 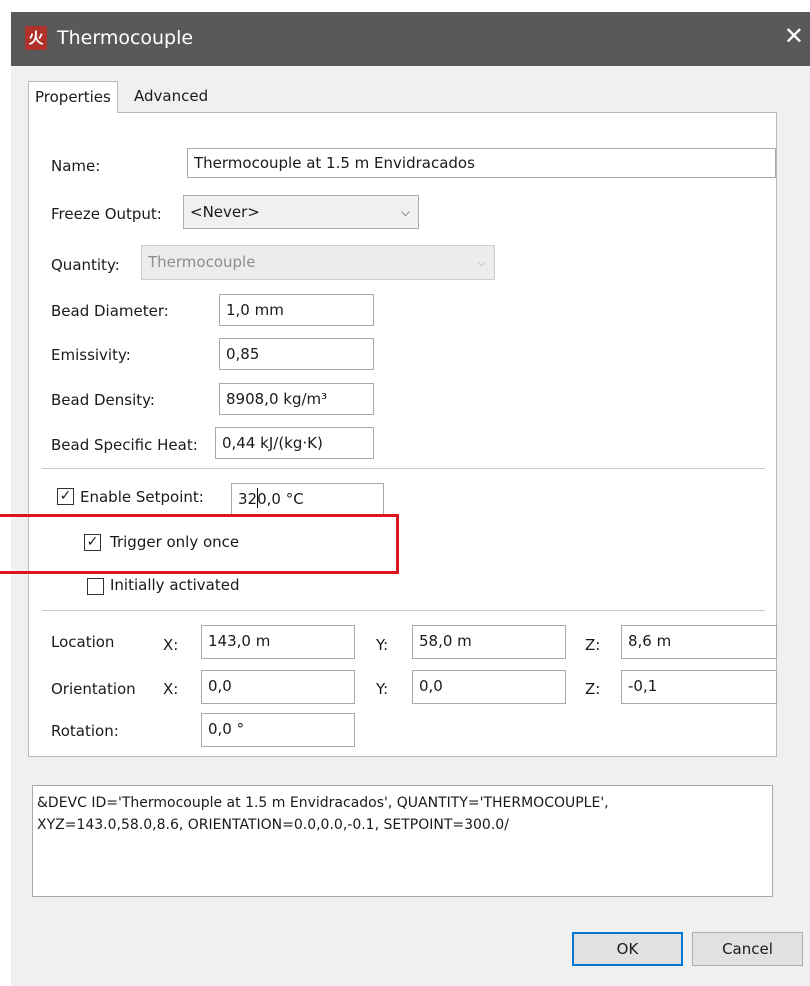 I want to click on quantity-value: Thermocouple, so click(x=202, y=262).